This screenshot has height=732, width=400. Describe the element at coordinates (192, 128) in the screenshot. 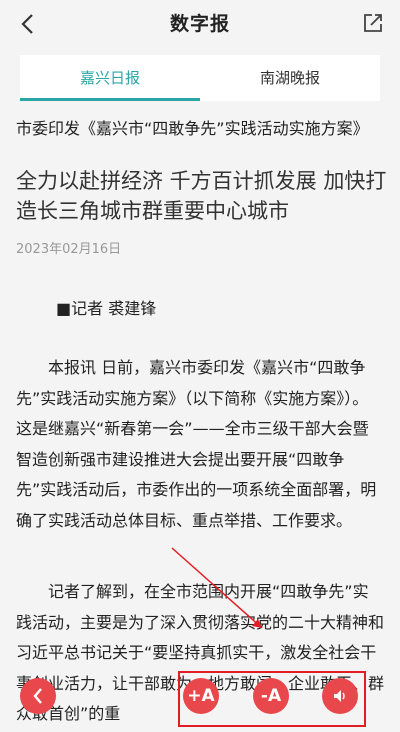

I see `article-pre-title: 市委印发《嘉兴市“四敢争先”实践活动实施方案》` at that location.